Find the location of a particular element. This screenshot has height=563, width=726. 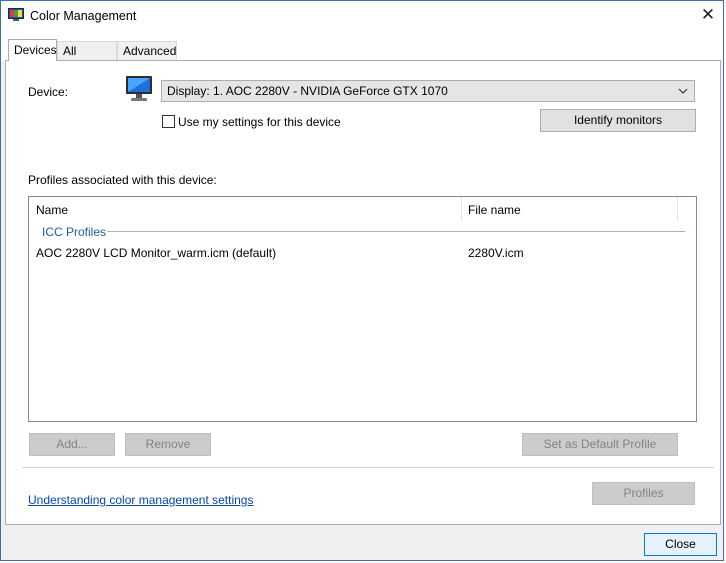

close-window-icon: ✕ is located at coordinates (708, 15).